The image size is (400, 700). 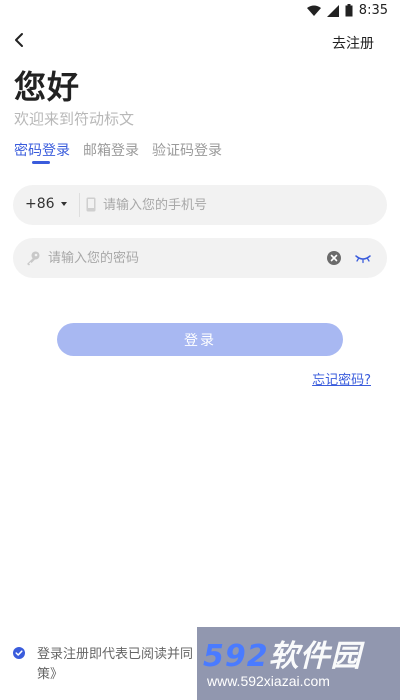 I want to click on battery-icon, so click(x=349, y=10).